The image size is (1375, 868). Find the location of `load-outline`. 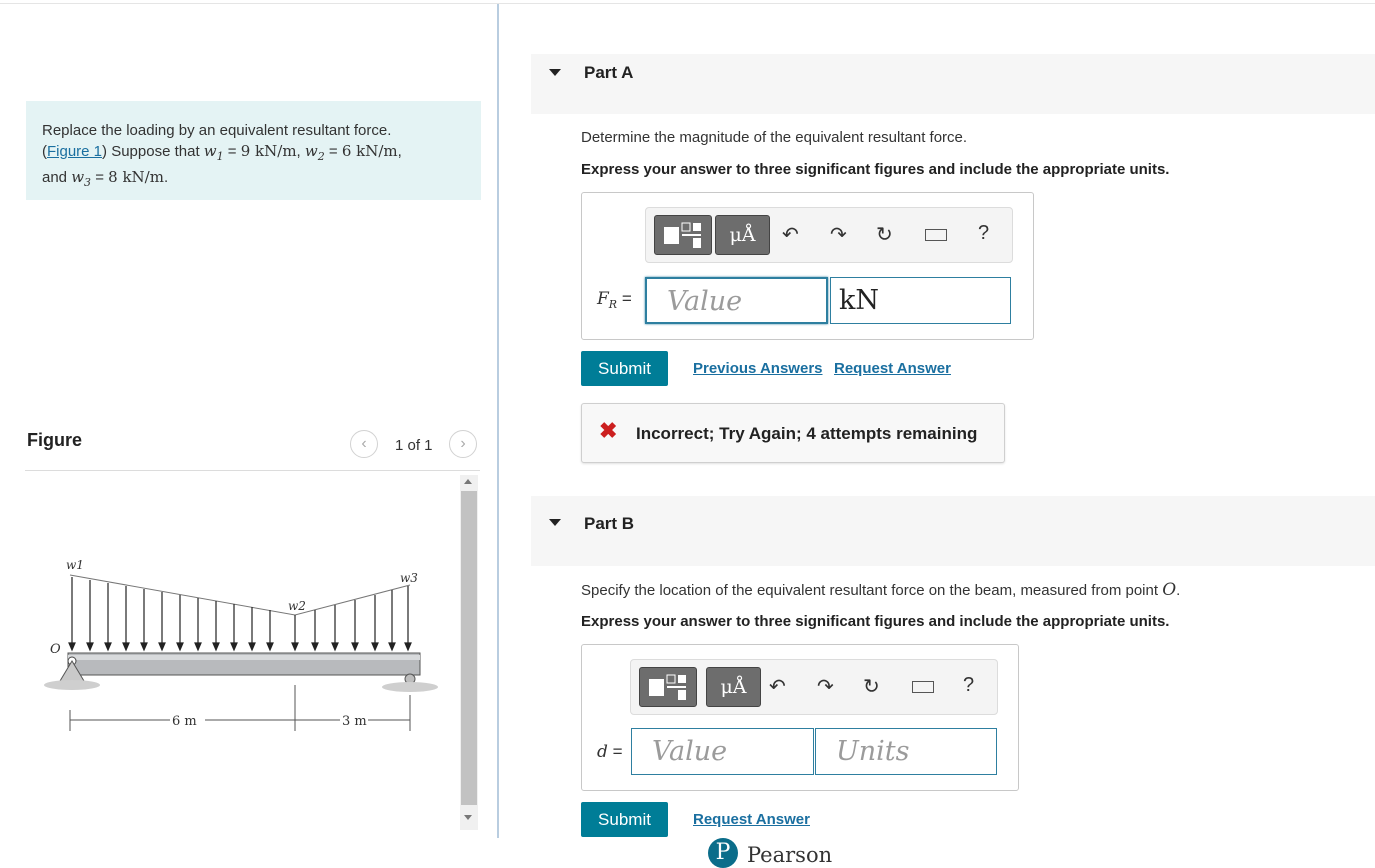

load-outline is located at coordinates (240, 595).